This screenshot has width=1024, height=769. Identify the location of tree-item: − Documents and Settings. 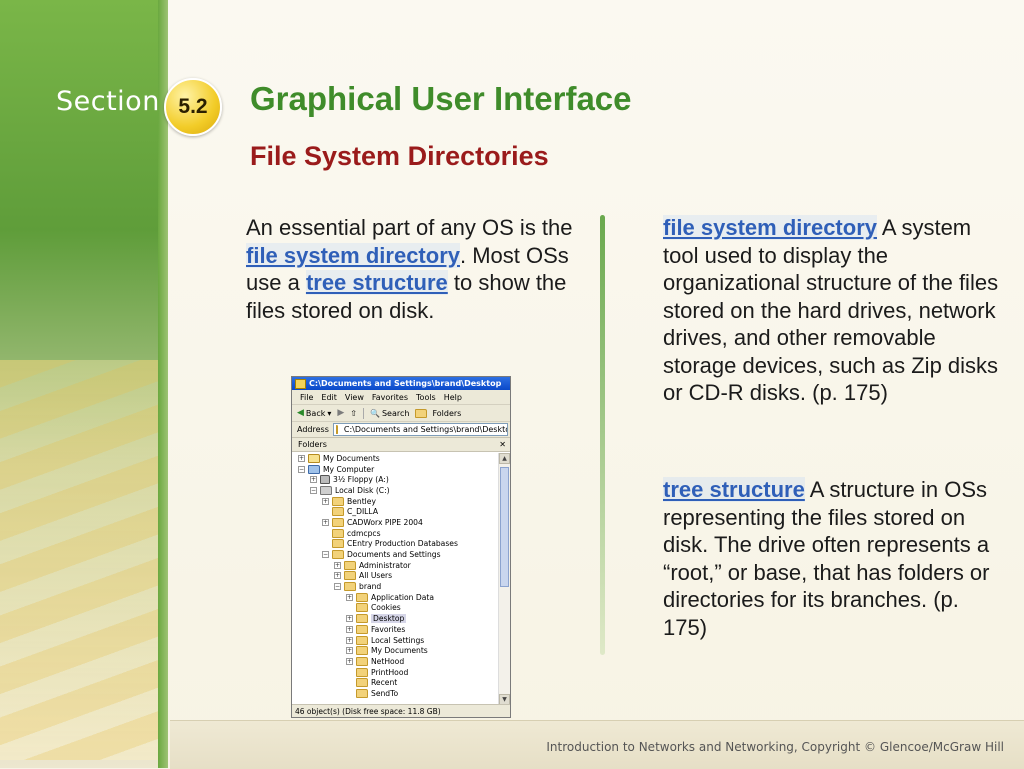
(395, 554).